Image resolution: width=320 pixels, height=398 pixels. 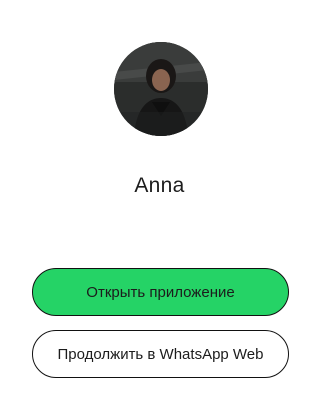 I want to click on profile-photo-icon, so click(x=161, y=89).